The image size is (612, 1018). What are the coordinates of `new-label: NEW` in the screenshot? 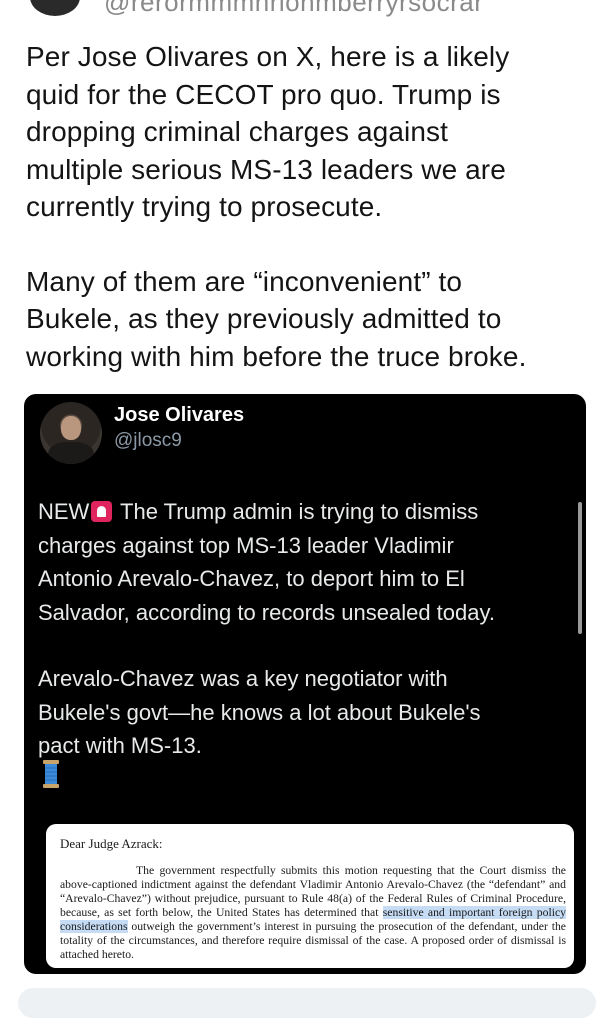 It's located at (64, 511).